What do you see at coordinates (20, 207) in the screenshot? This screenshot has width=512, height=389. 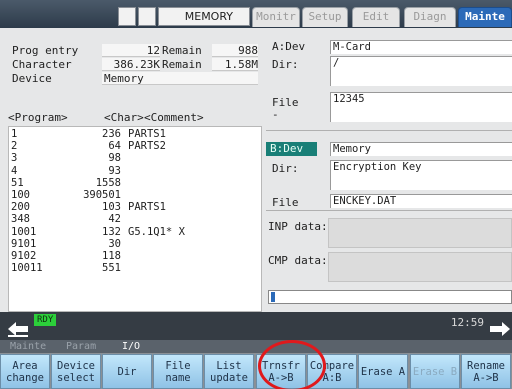 I see `program-number: 200` at bounding box center [20, 207].